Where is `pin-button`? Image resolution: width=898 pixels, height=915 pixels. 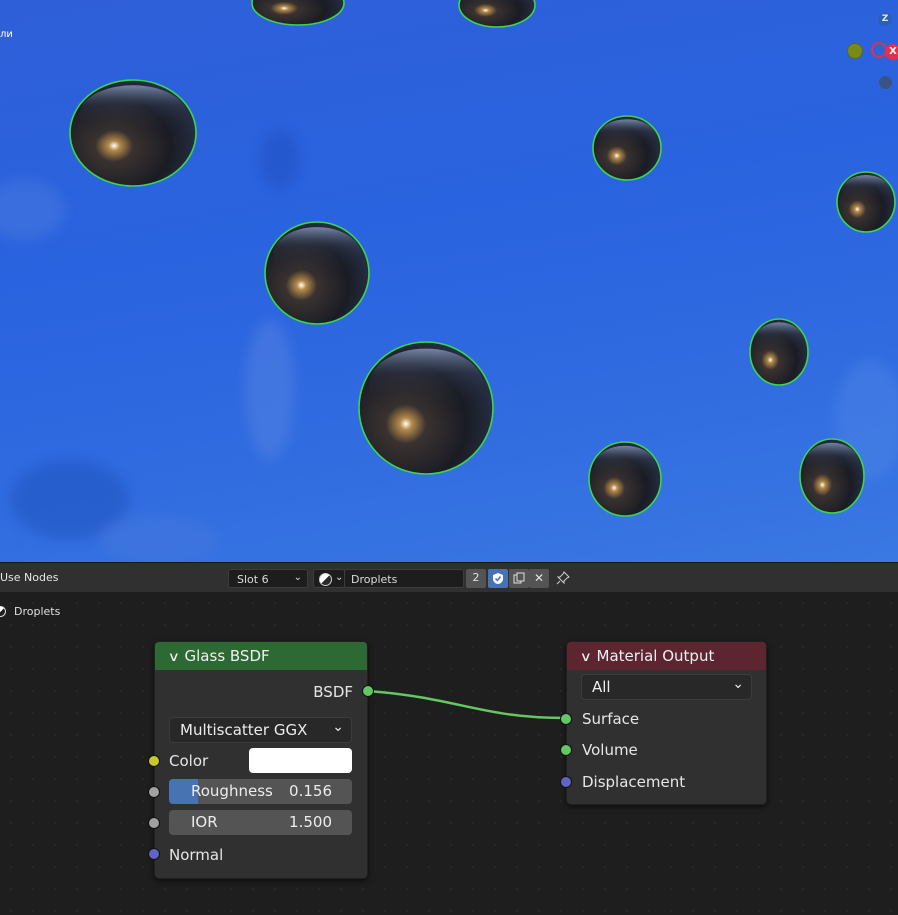 pin-button is located at coordinates (565, 578).